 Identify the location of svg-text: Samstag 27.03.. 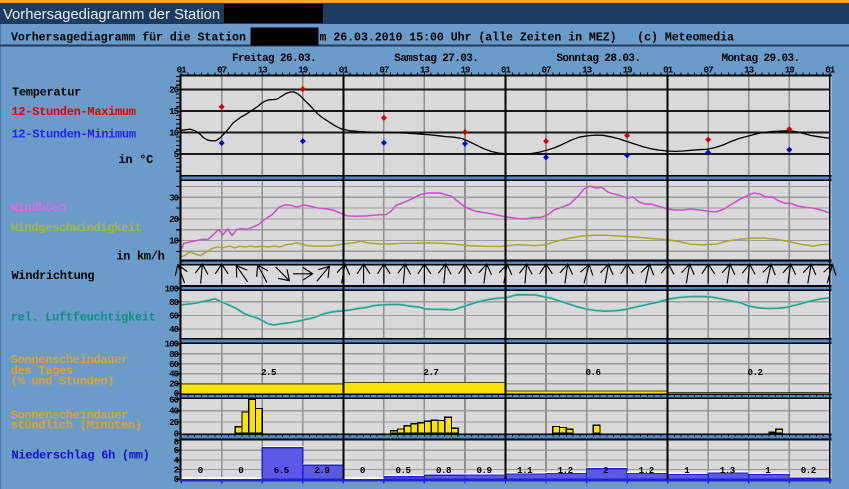
(436, 59).